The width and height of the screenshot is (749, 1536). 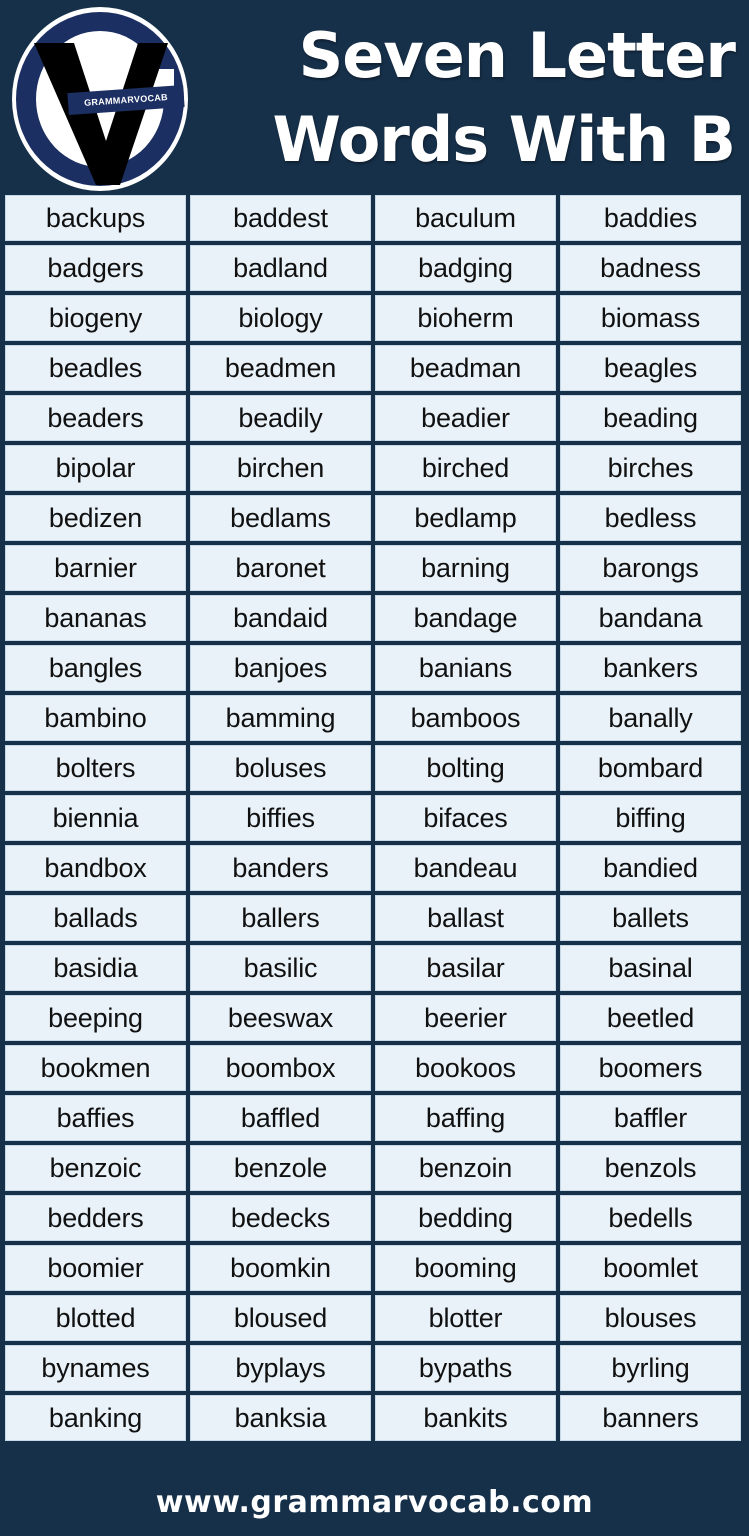 What do you see at coordinates (280, 1118) in the screenshot?
I see `word-text: baffled` at bounding box center [280, 1118].